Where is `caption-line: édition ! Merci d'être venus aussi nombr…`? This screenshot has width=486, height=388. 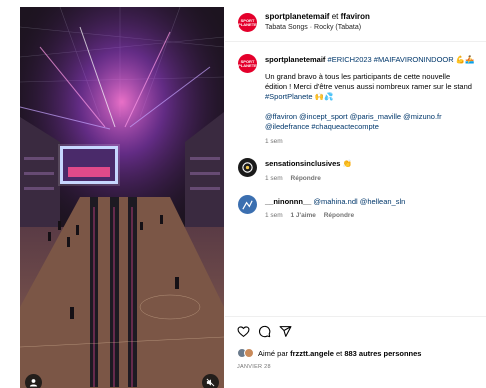
caption-line: édition ! Merci d'être venus aussi nombr… is located at coordinates (368, 86).